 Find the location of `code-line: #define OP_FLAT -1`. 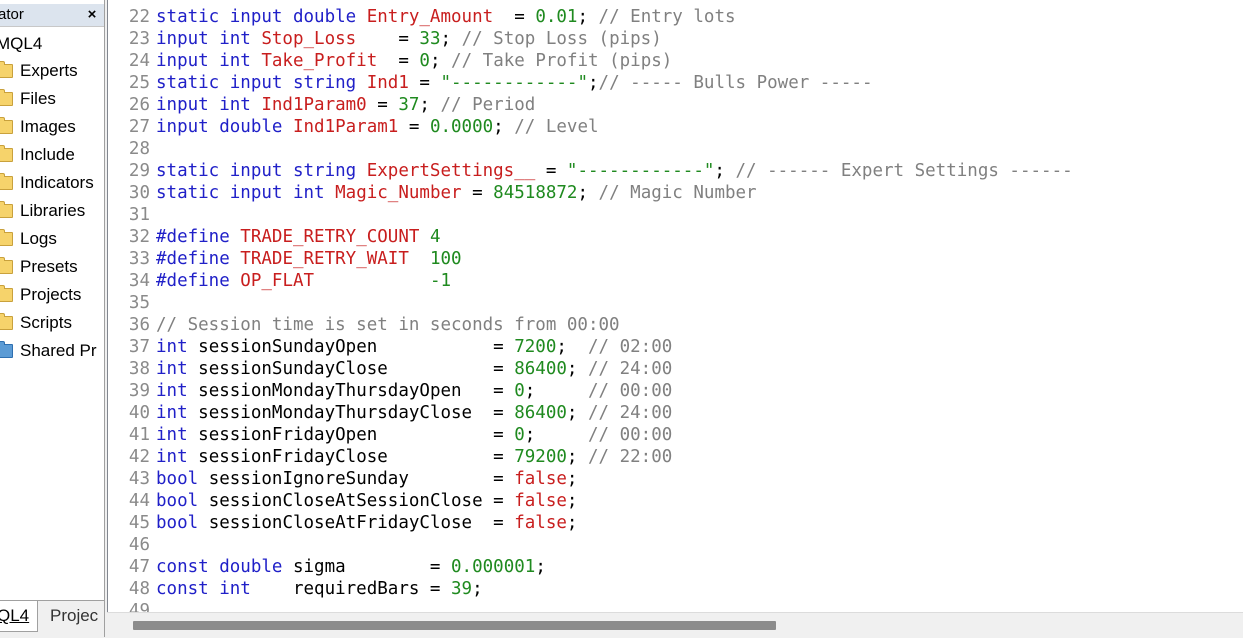

code-line: #define OP_FLAT -1 is located at coordinates (303, 281).